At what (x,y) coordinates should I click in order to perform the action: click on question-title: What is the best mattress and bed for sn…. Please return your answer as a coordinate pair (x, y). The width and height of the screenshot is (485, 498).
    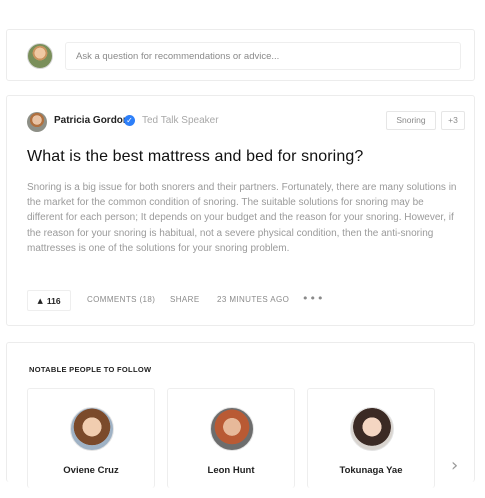
    Looking at the image, I should click on (195, 157).